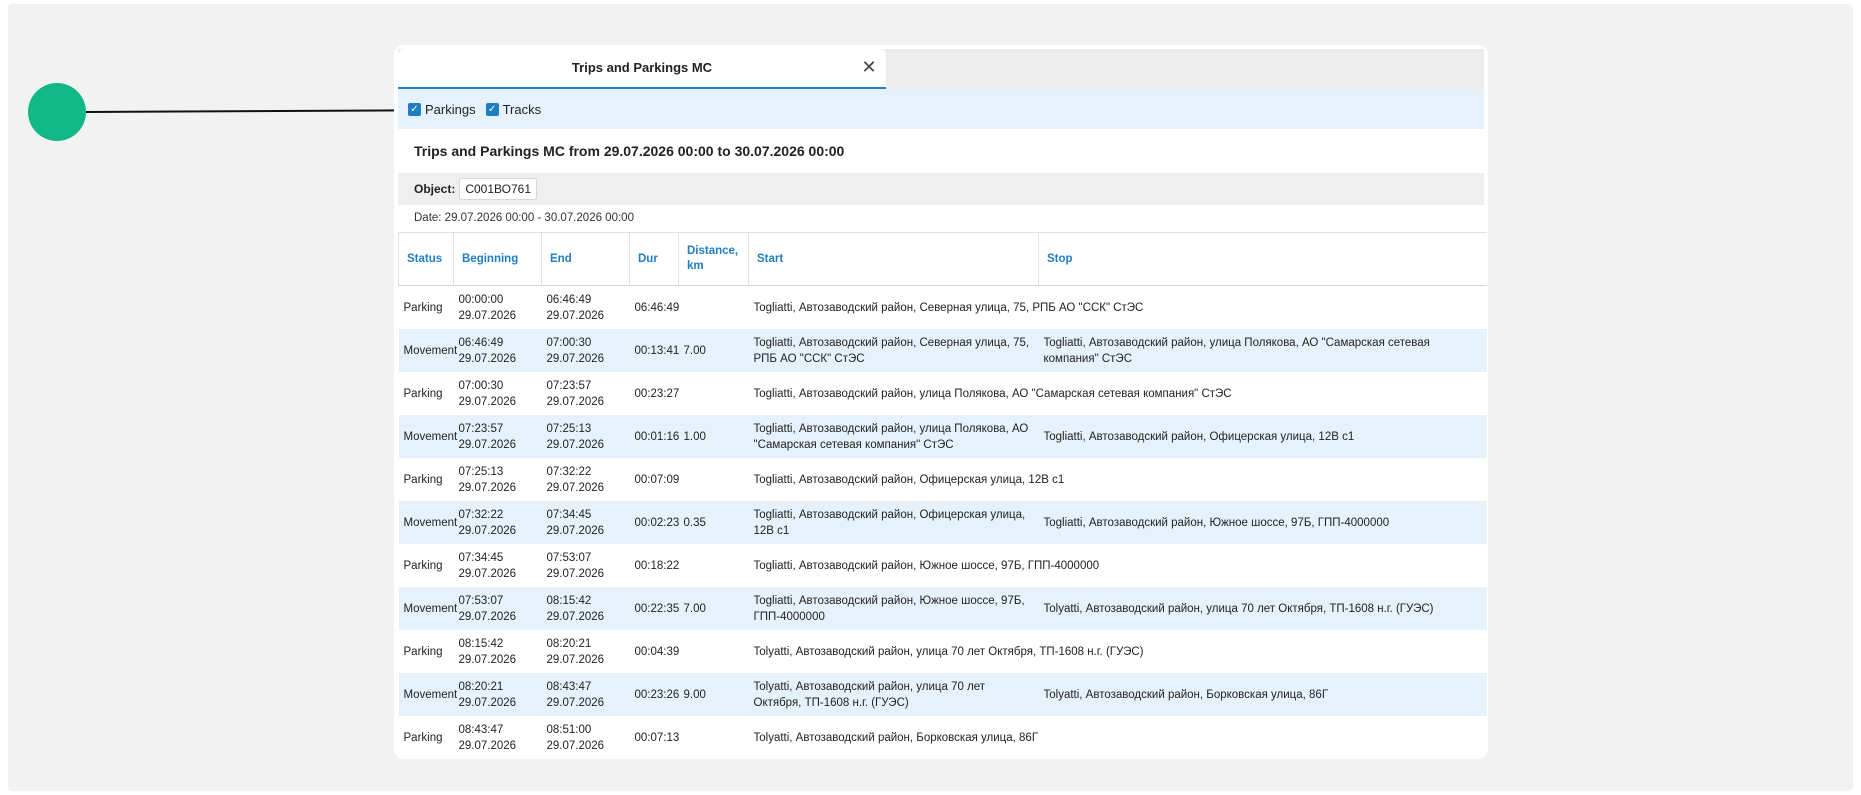 This screenshot has width=1861, height=795. Describe the element at coordinates (481, 299) in the screenshot. I see `beginning-time: 00:00:00` at that location.